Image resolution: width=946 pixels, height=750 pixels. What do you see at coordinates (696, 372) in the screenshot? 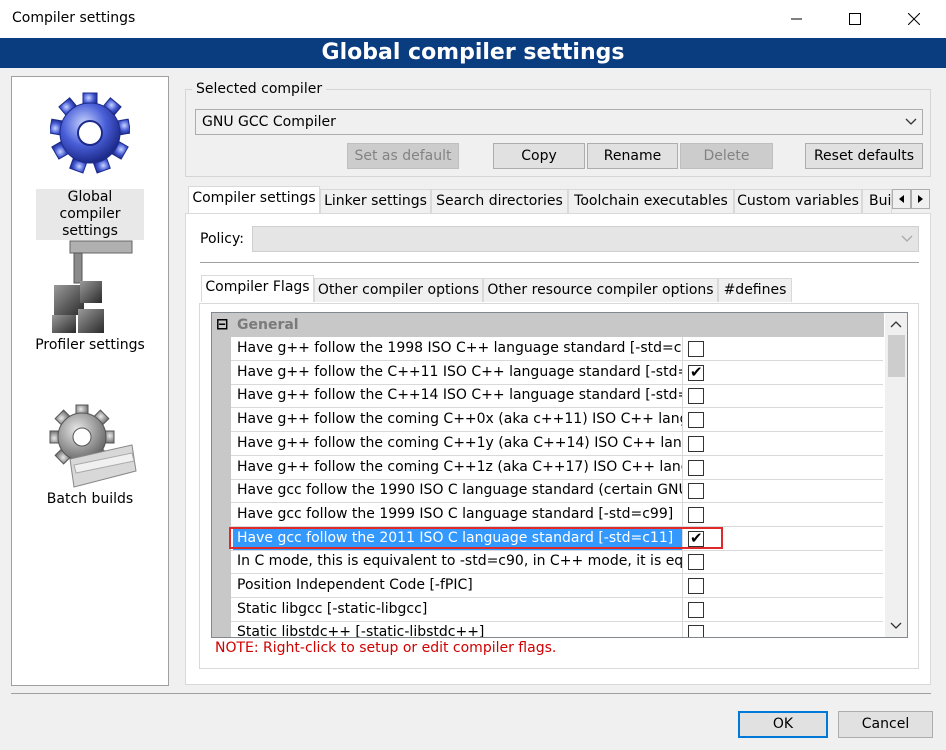
I see `flag-checkbox: ✔` at bounding box center [696, 372].